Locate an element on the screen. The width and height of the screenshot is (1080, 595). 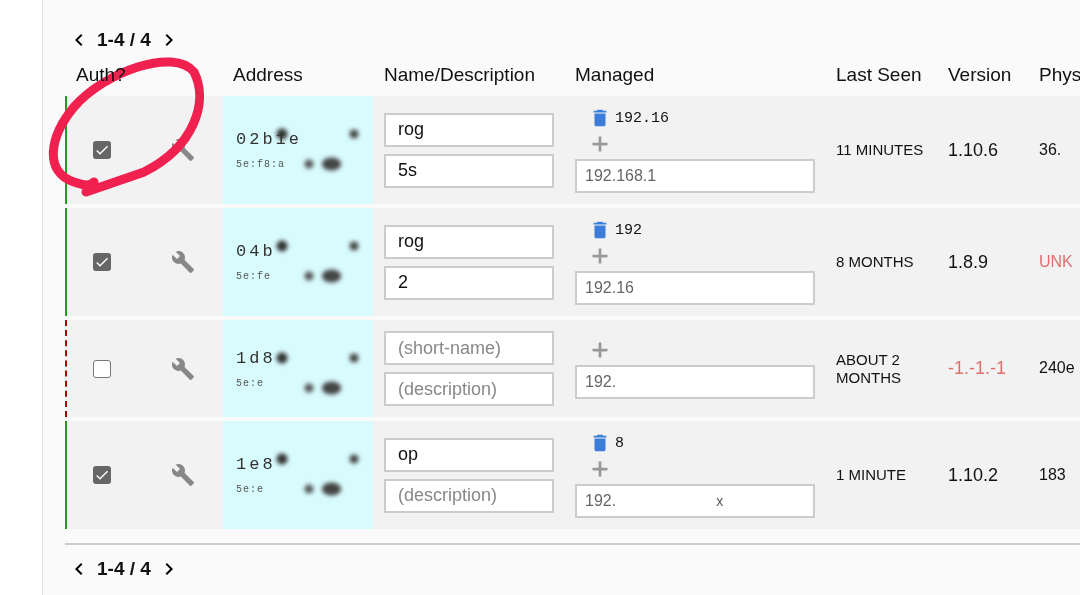
physical-address: 183 is located at coordinates (1052, 475).